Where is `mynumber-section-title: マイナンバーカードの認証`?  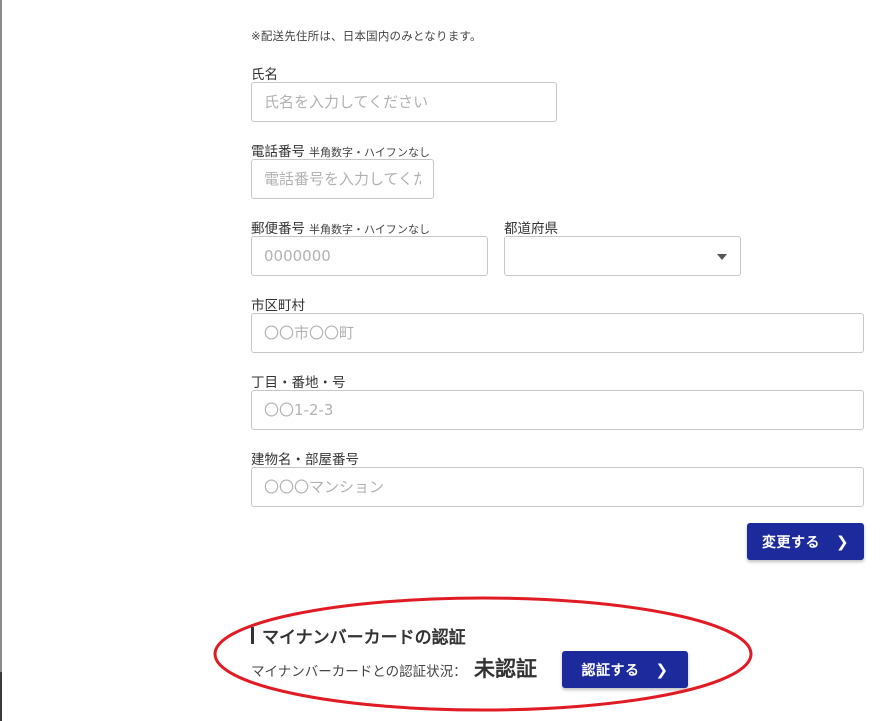
mynumber-section-title: マイナンバーカードの認証 is located at coordinates (364, 638).